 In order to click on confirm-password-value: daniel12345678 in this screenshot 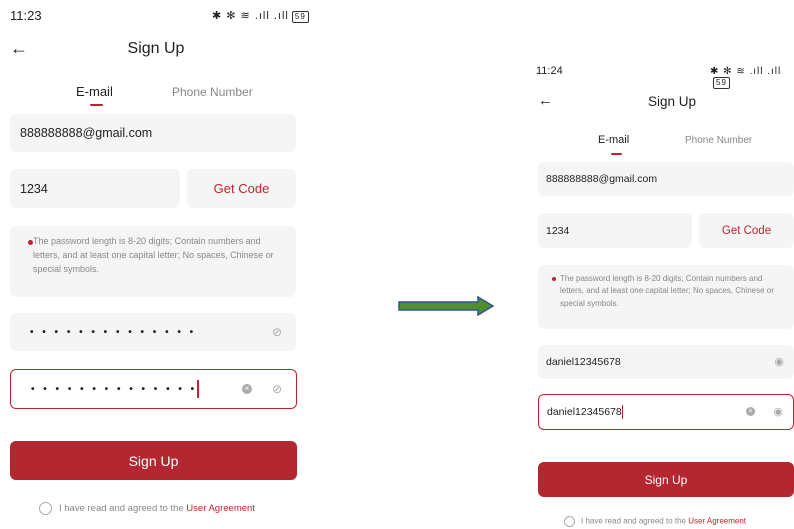, I will do `click(584, 412)`.